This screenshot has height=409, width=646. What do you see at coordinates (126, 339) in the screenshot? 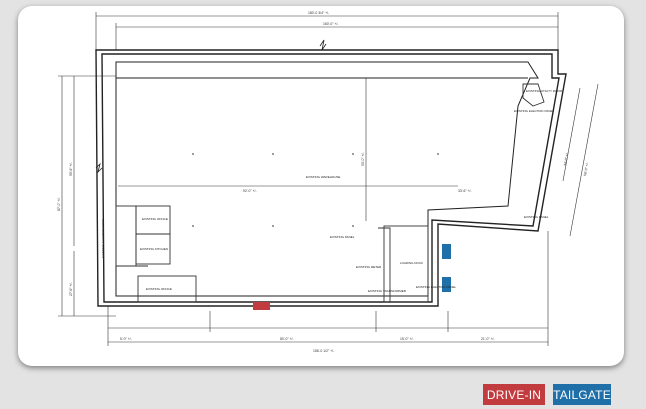
I see `dim-bottom-1: 5'-0" +/-` at bounding box center [126, 339].